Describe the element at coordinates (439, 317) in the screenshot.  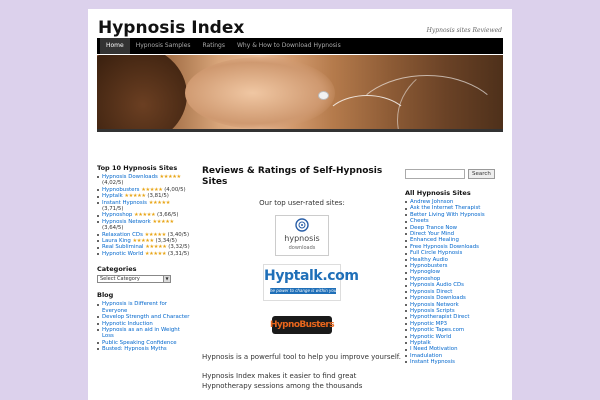
I see `site-link: Hypnotherapist Direct` at that location.